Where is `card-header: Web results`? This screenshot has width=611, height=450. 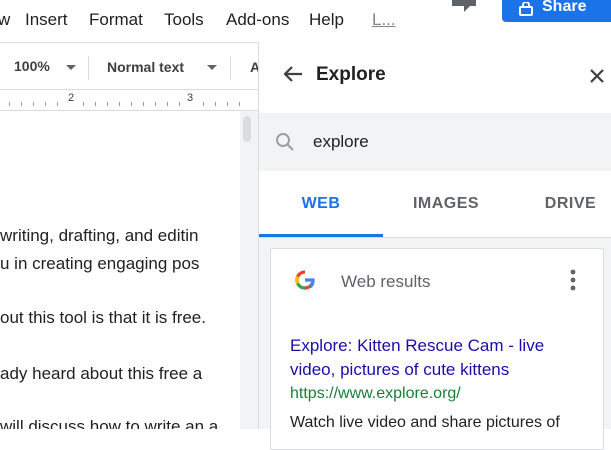 card-header: Web results is located at coordinates (386, 281).